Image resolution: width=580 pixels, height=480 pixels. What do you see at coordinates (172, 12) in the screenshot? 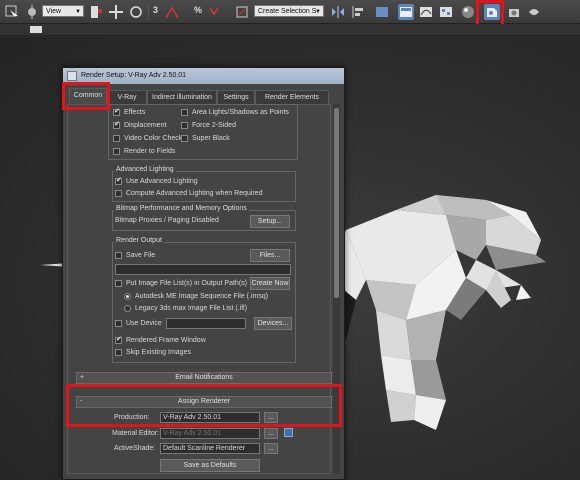
I see `angle-snap-icon` at bounding box center [172, 12].